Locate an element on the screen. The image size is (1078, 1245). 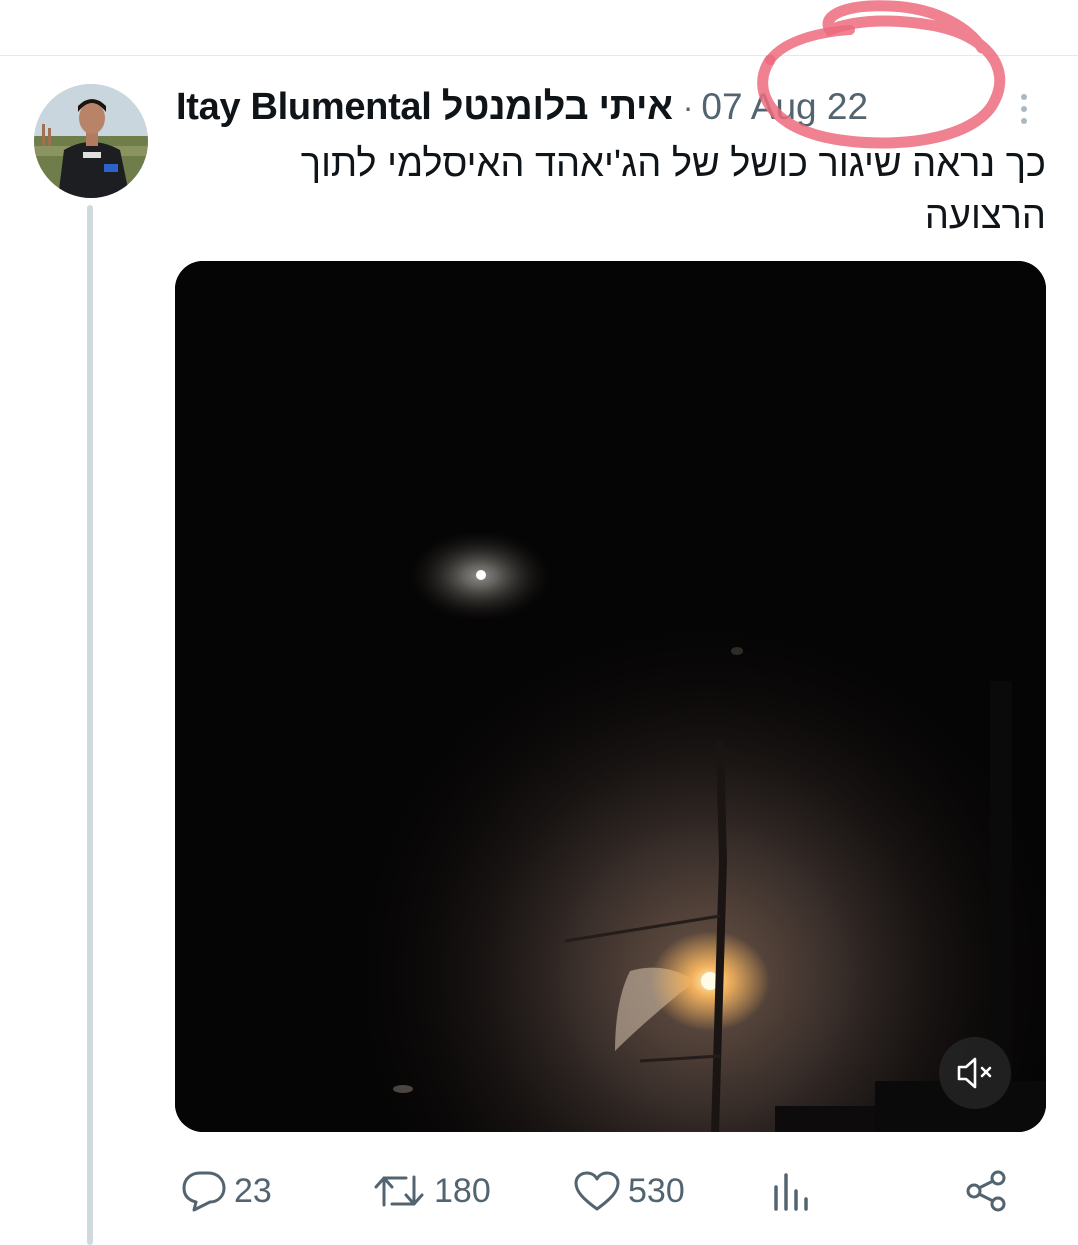
avatar is located at coordinates (91, 141).